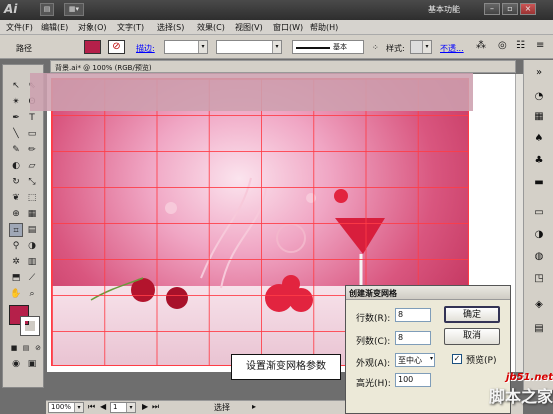 This screenshot has width=553, height=414. Describe the element at coordinates (413, 338) in the screenshot. I see `cols-field: 8` at that location.